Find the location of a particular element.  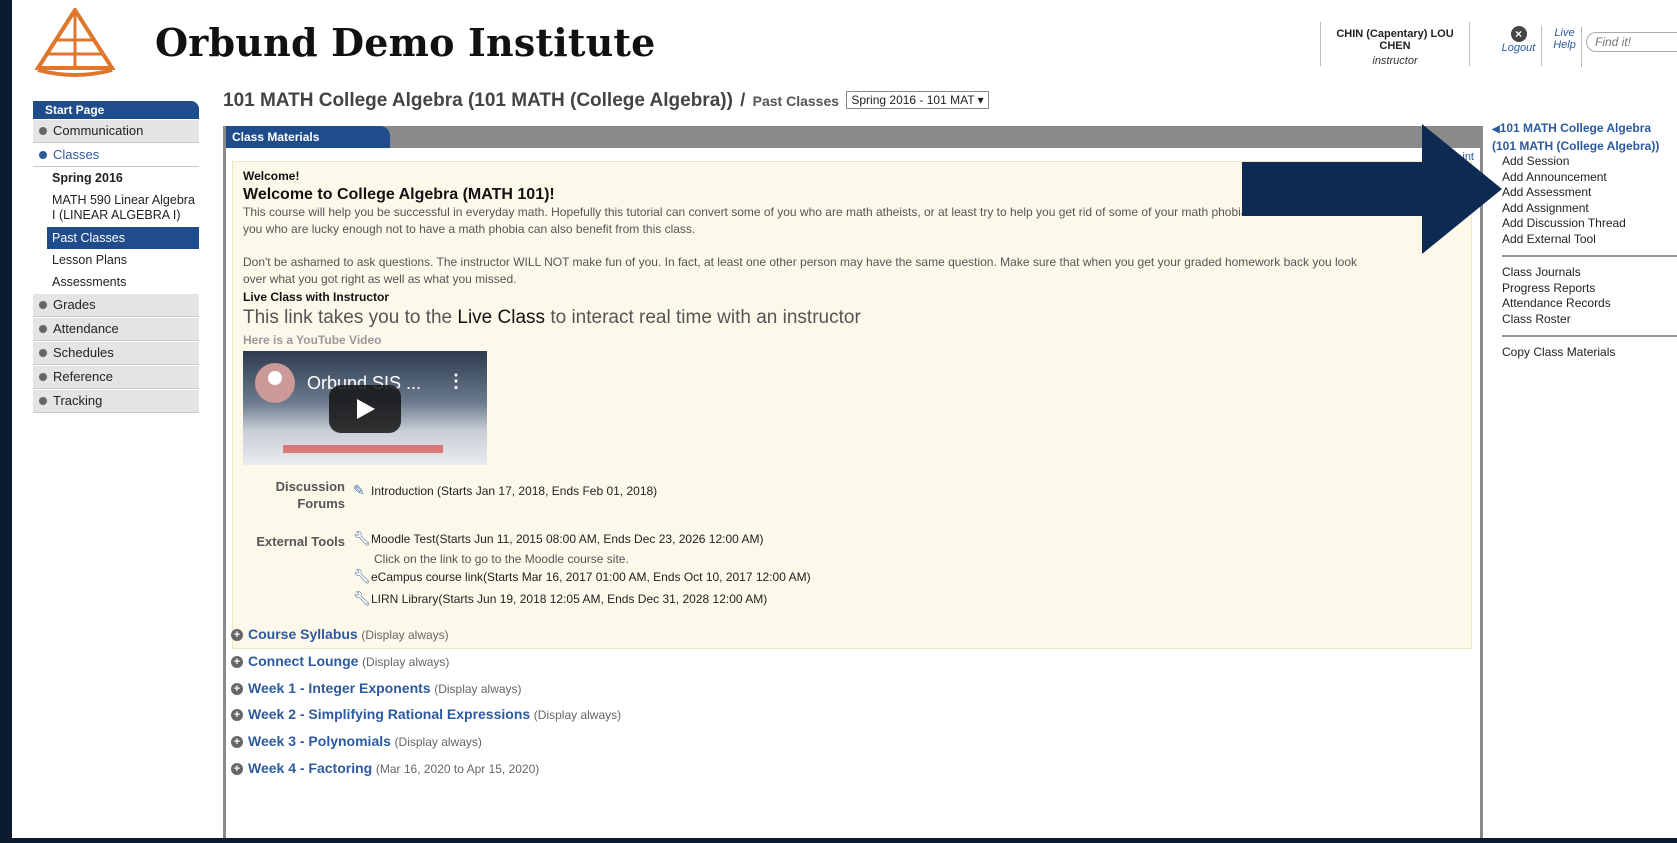

logo-icon is located at coordinates (75, 42).